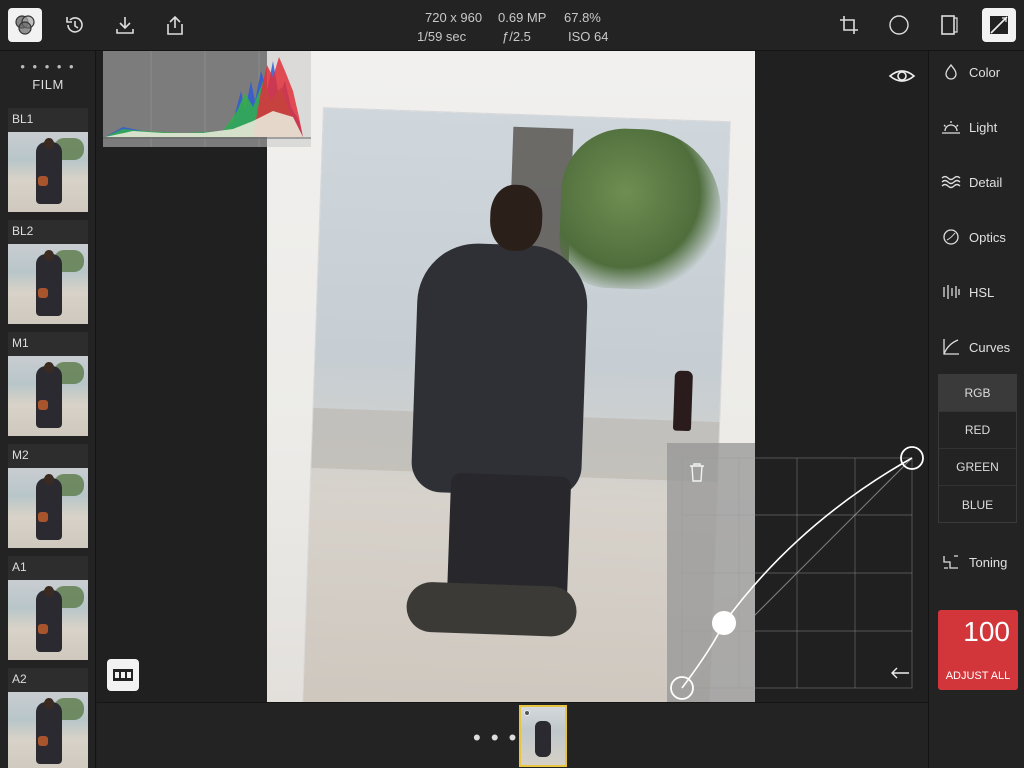 This screenshot has width=1024, height=768. Describe the element at coordinates (951, 347) in the screenshot. I see `curves-icon` at that location.